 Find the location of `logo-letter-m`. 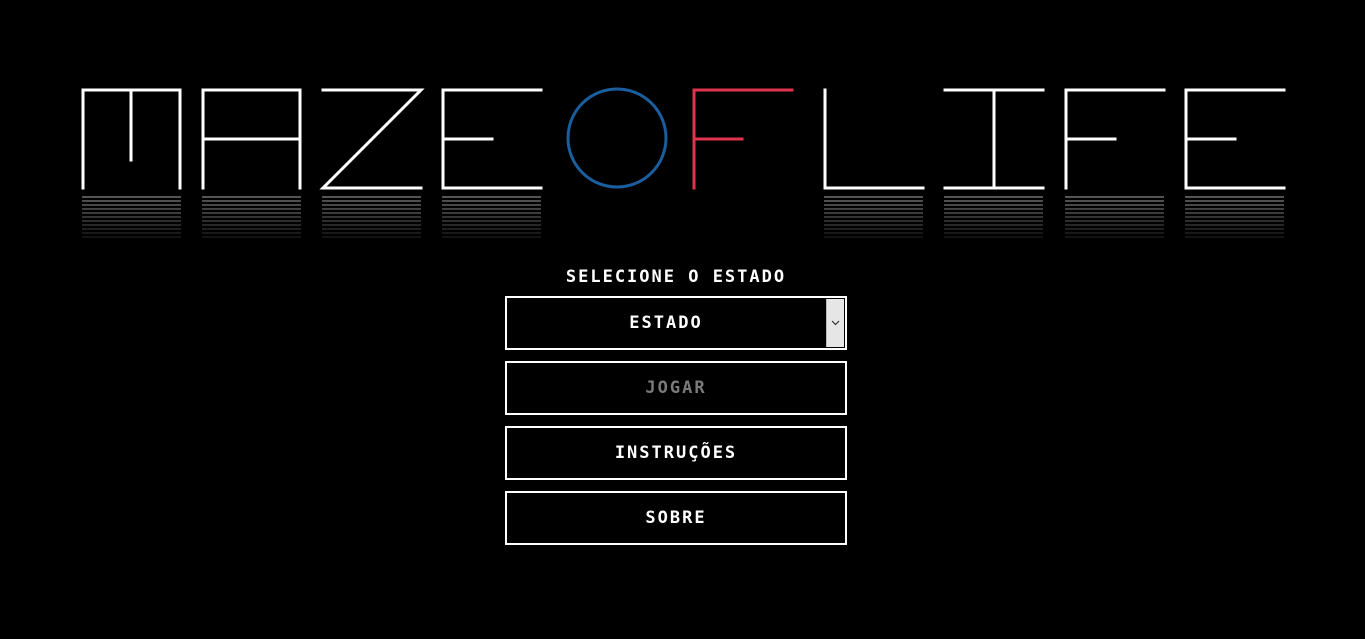

logo-letter-m is located at coordinates (131, 139).